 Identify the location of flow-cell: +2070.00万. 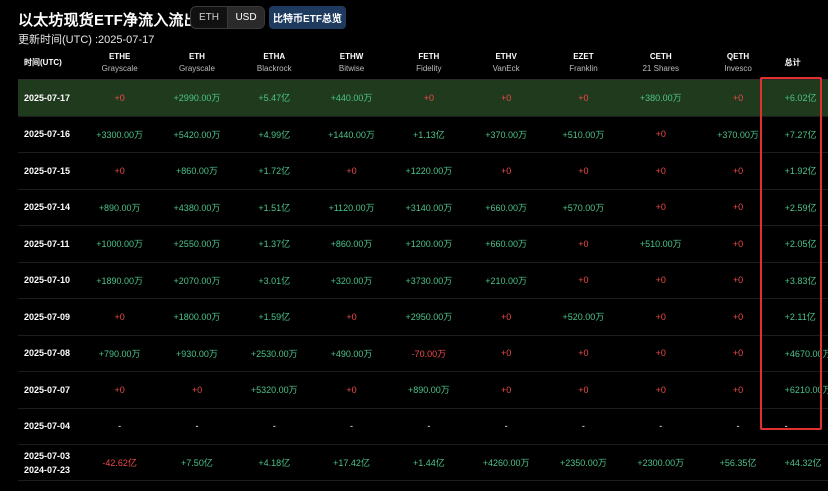
(197, 280).